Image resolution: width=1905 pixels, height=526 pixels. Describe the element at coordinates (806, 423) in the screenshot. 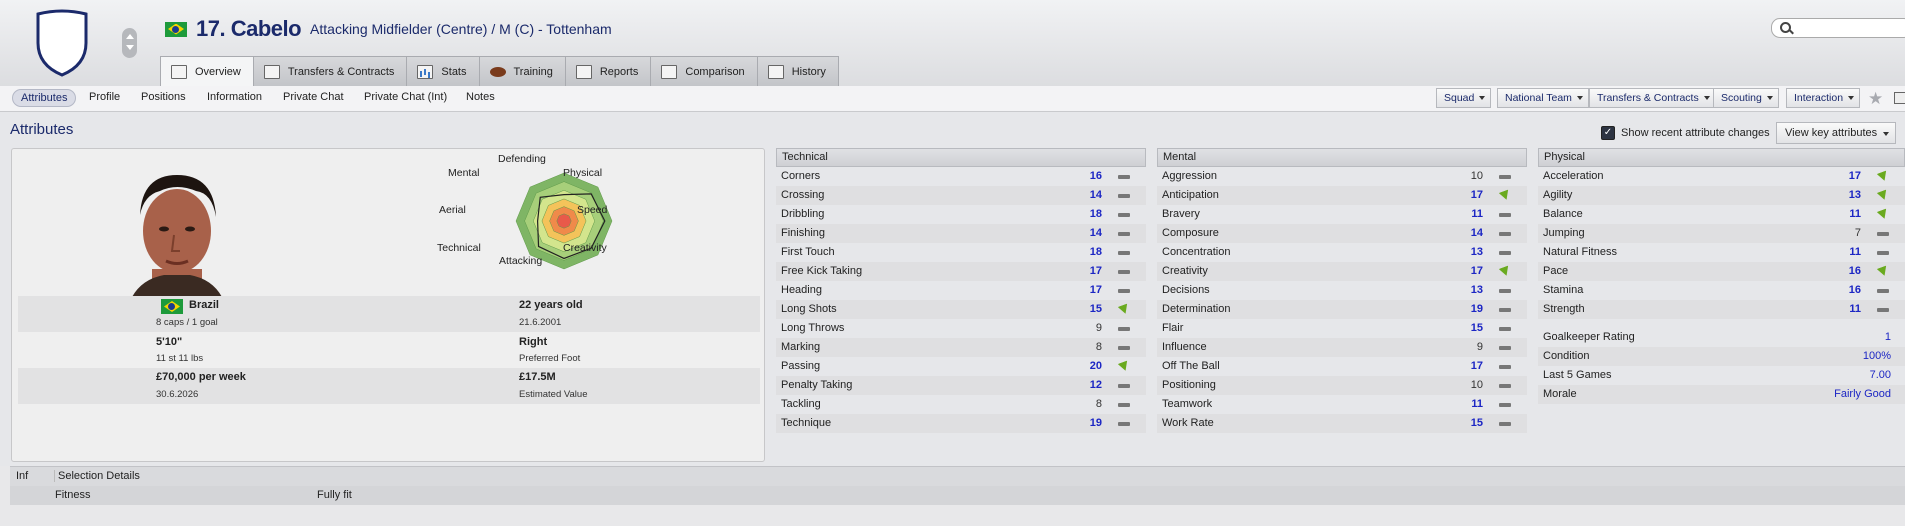

I see `attribute-name: Technique` at that location.